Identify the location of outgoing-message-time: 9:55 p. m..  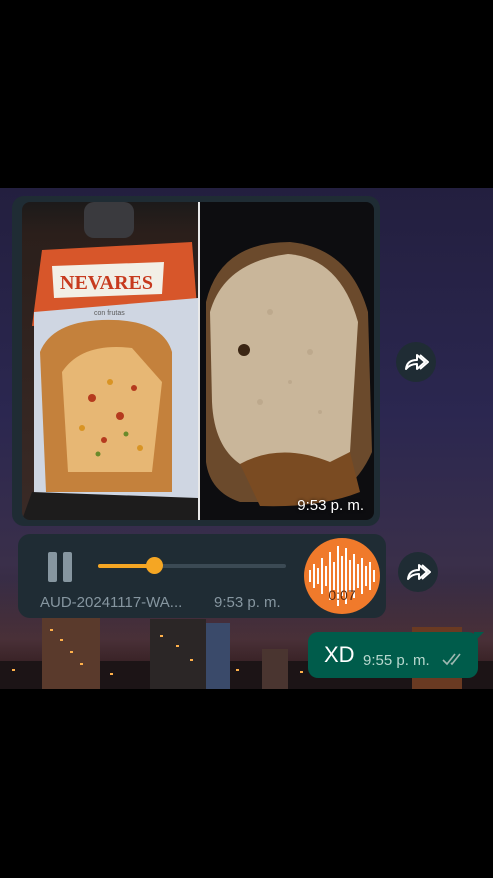
(396, 660).